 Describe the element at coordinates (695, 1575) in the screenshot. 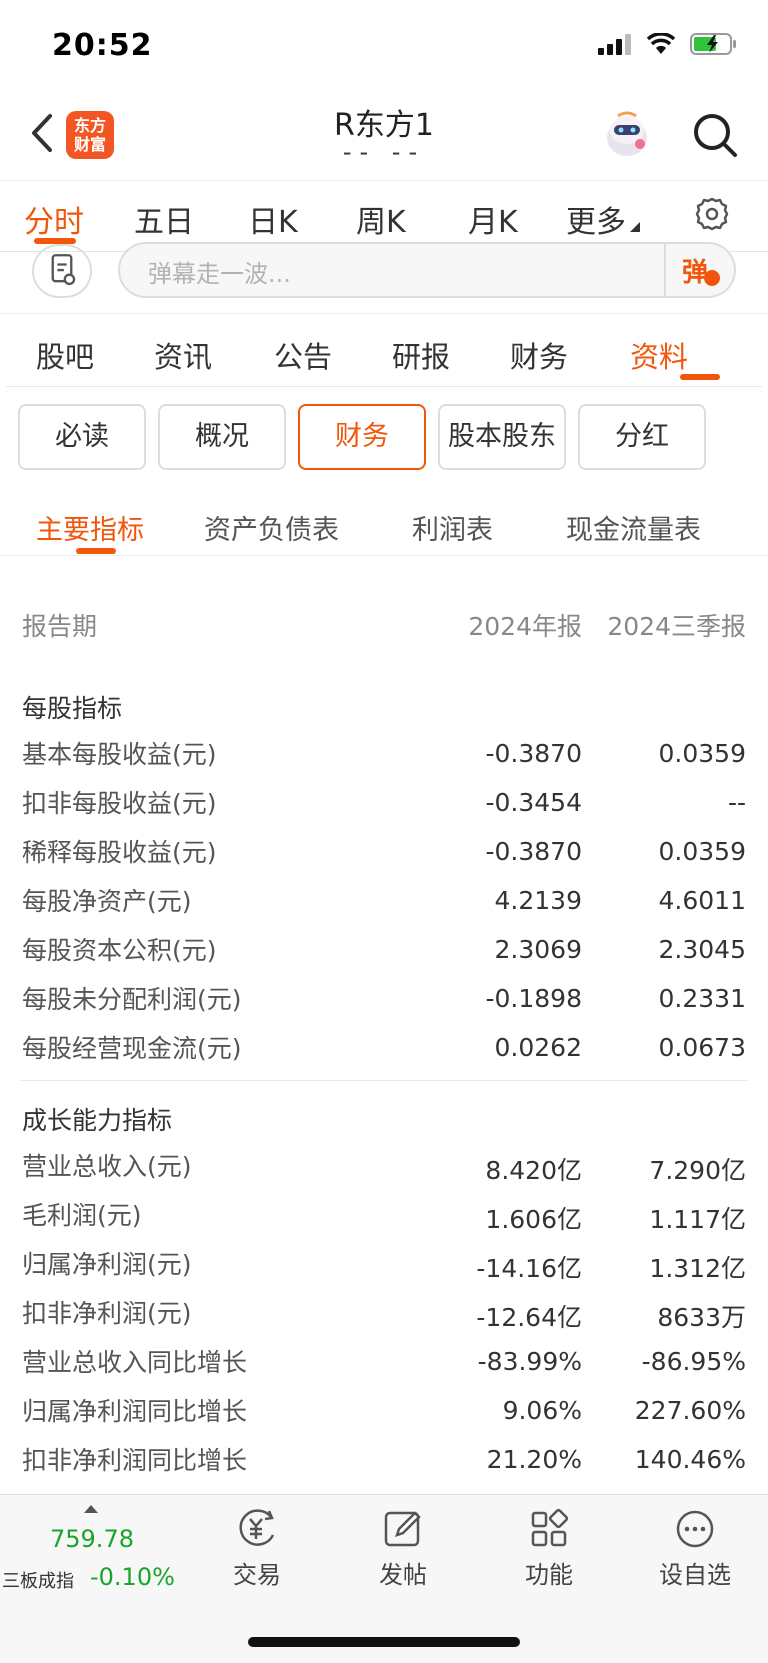

I see `add-watchlist-label: 设自选` at that location.